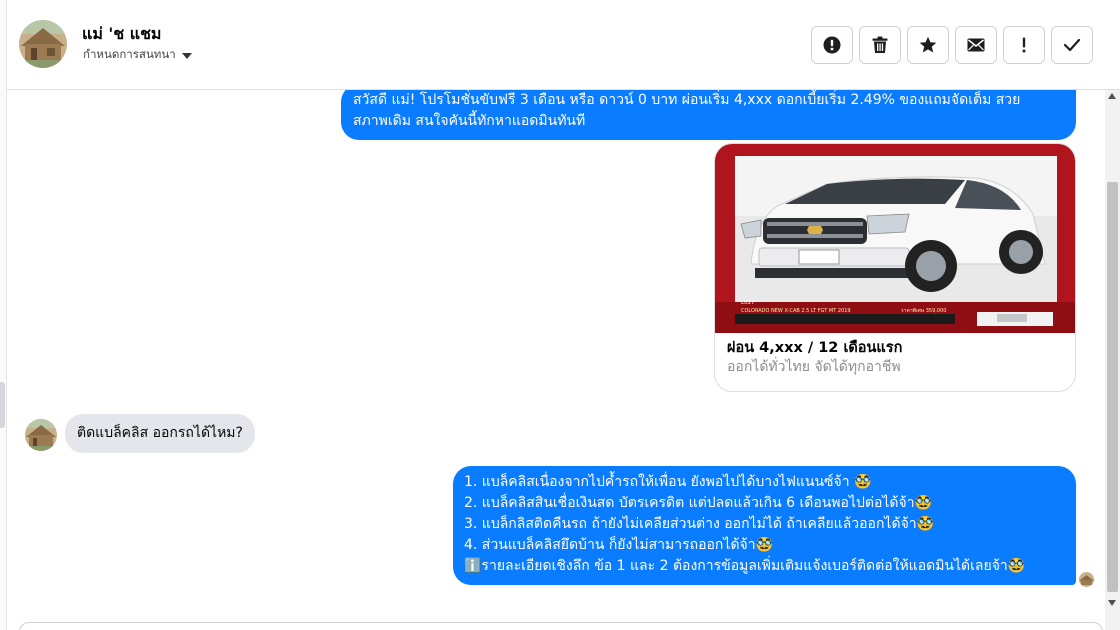 The width and height of the screenshot is (1120, 630). What do you see at coordinates (1086, 579) in the screenshot?
I see `seen-receipt-avatar` at bounding box center [1086, 579].